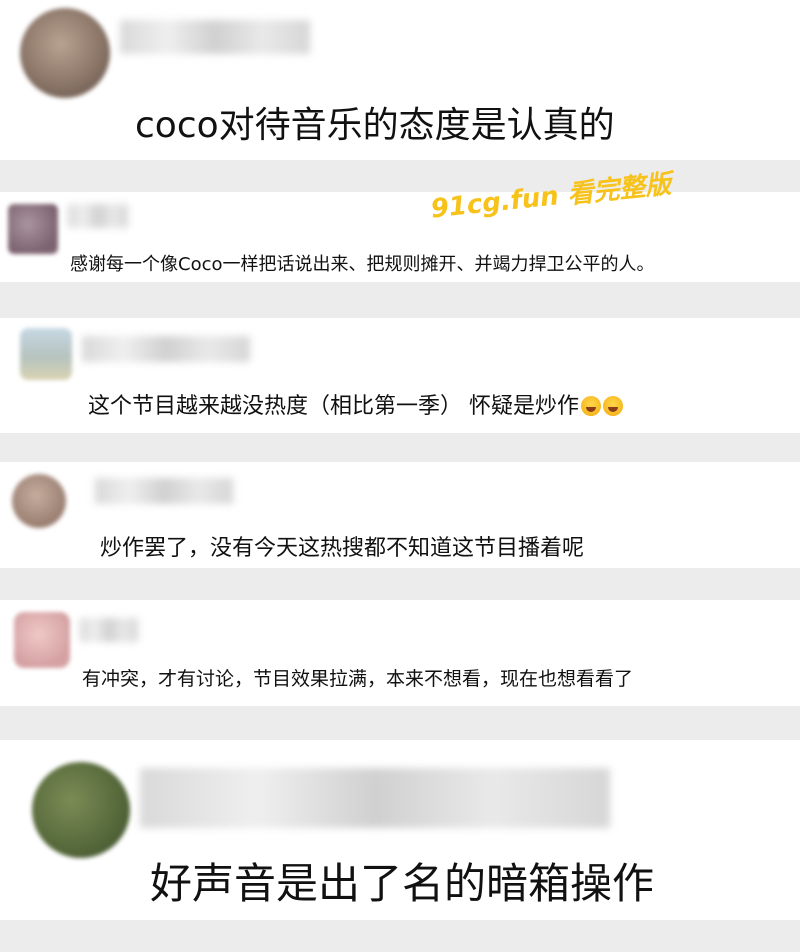  Describe the element at coordinates (362, 264) in the screenshot. I see `comment-text: 感谢每一个像Coco一样把话说出来、把规则摊开、并竭力捍卫公平的人。` at that location.